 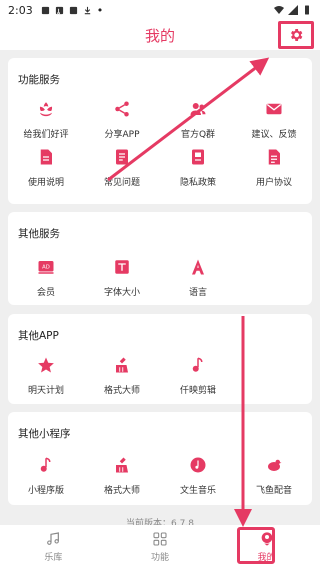 I want to click on item-label: 使用说明, so click(x=45, y=183).